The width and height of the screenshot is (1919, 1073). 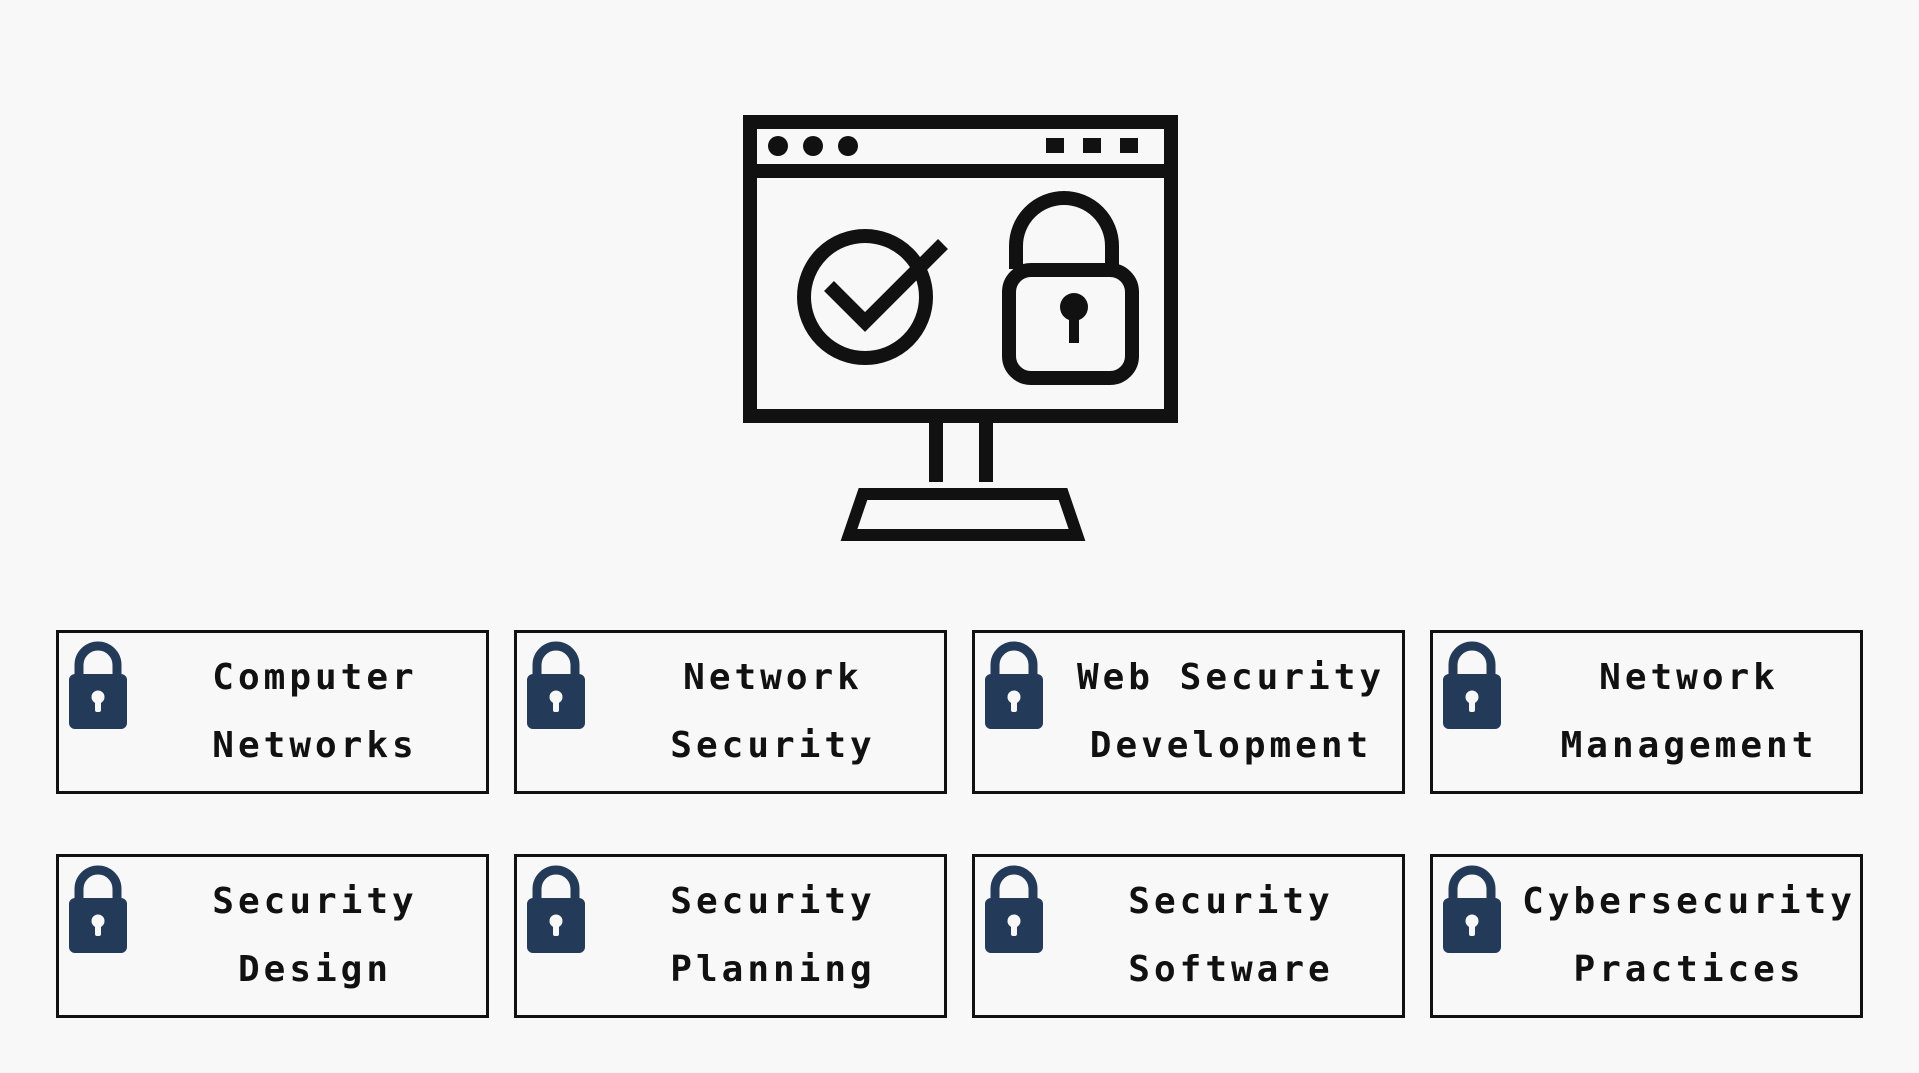 What do you see at coordinates (315, 969) in the screenshot?
I see `topic-card-line-2: Design` at bounding box center [315, 969].